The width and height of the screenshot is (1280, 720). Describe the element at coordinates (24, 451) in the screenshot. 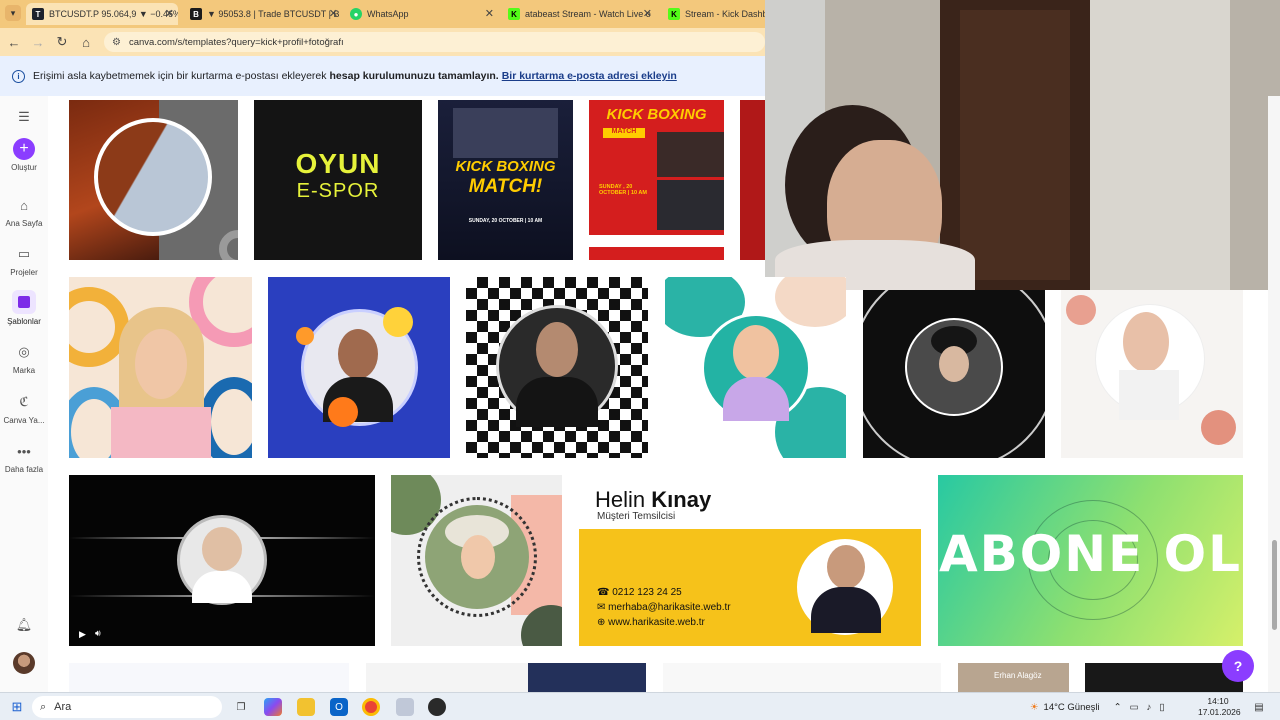

I see `more-dots-icon: •••` at that location.